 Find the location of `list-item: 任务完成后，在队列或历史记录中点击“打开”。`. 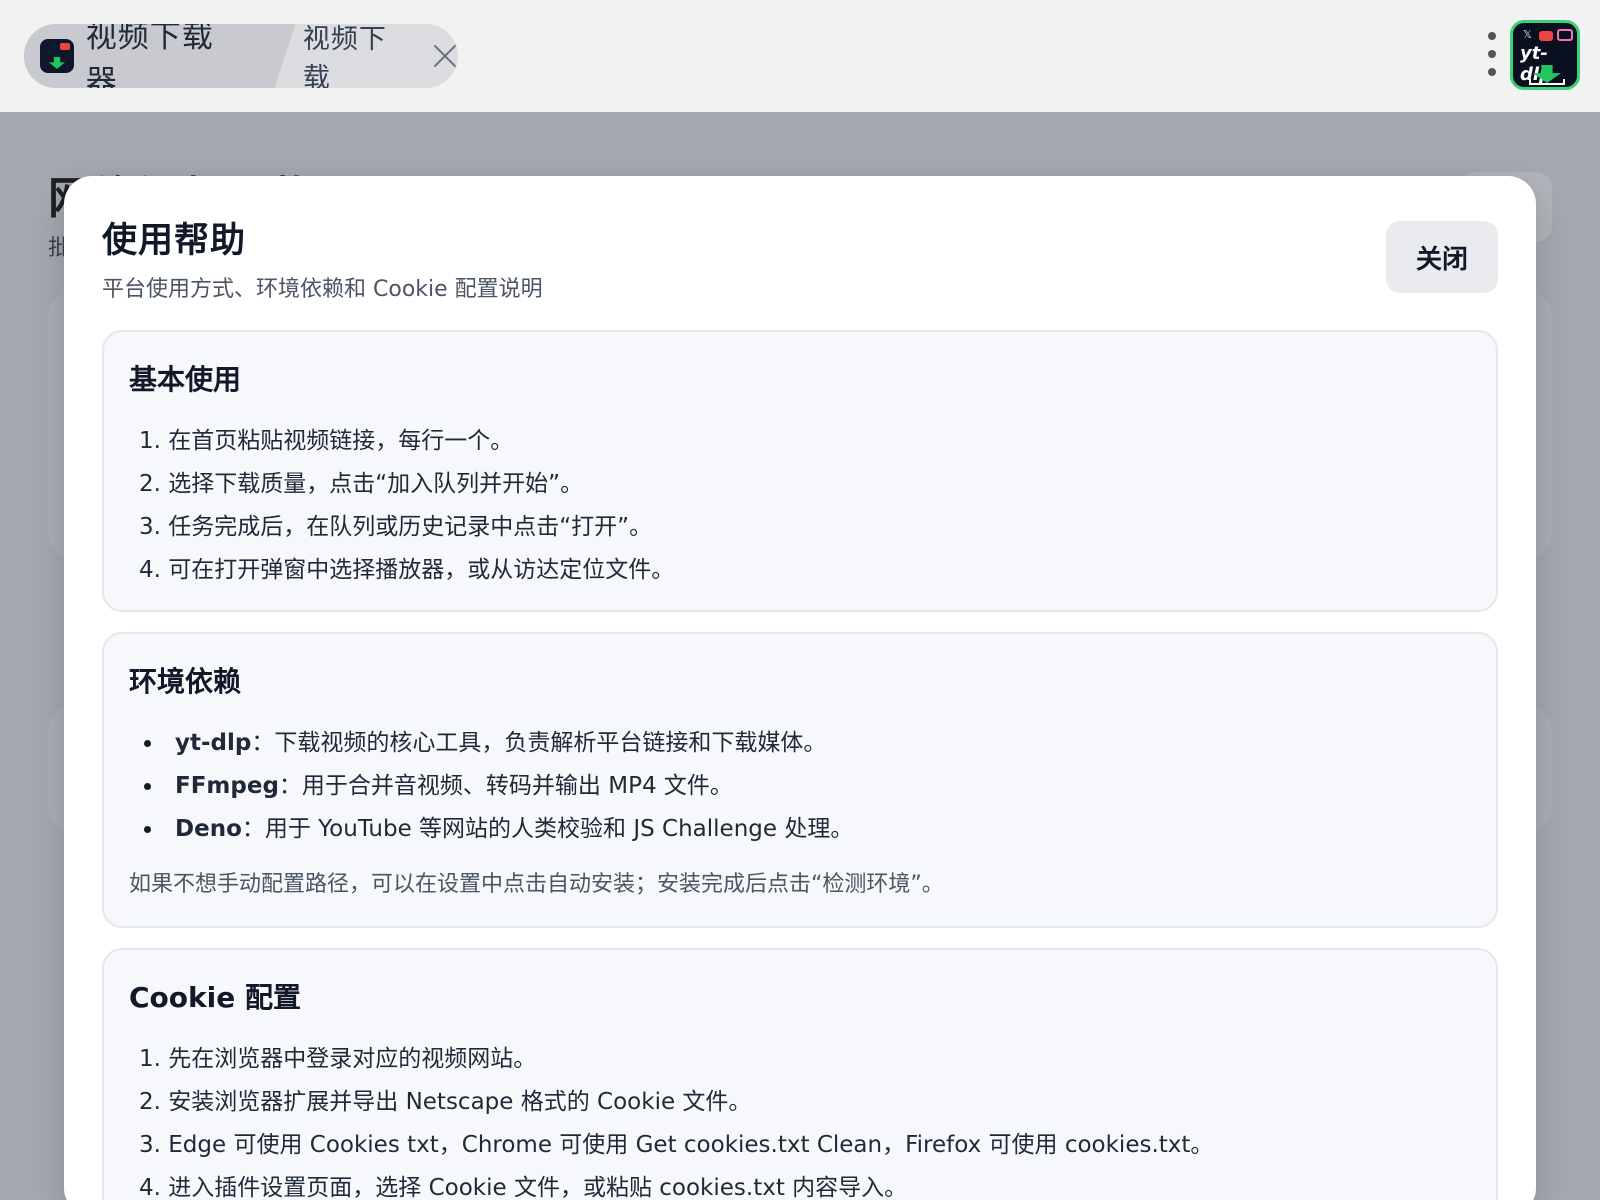

list-item: 任务完成后，在队列或历史记录中点击“打开”。 is located at coordinates (406, 527).